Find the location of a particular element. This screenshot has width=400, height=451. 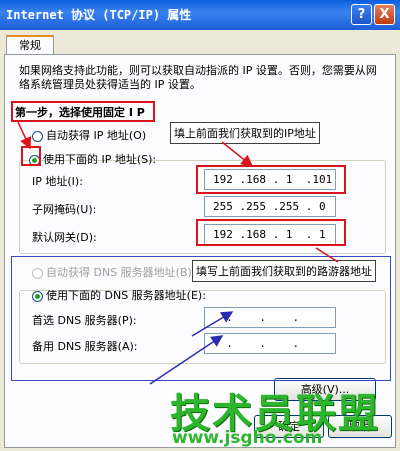

gateway-arrow is located at coordinates (327, 255).